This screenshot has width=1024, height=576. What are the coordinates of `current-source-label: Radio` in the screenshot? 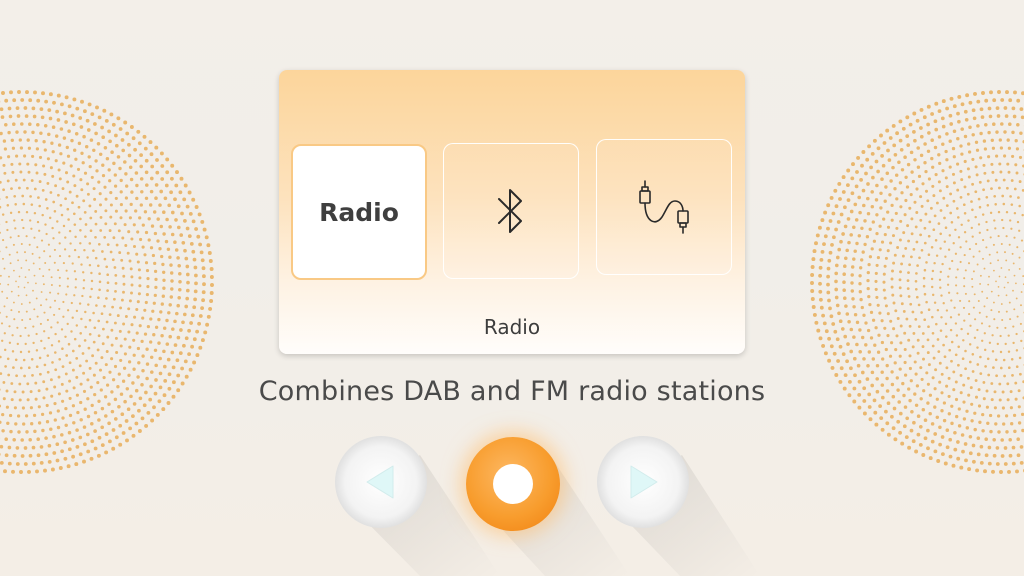 It's located at (512, 327).